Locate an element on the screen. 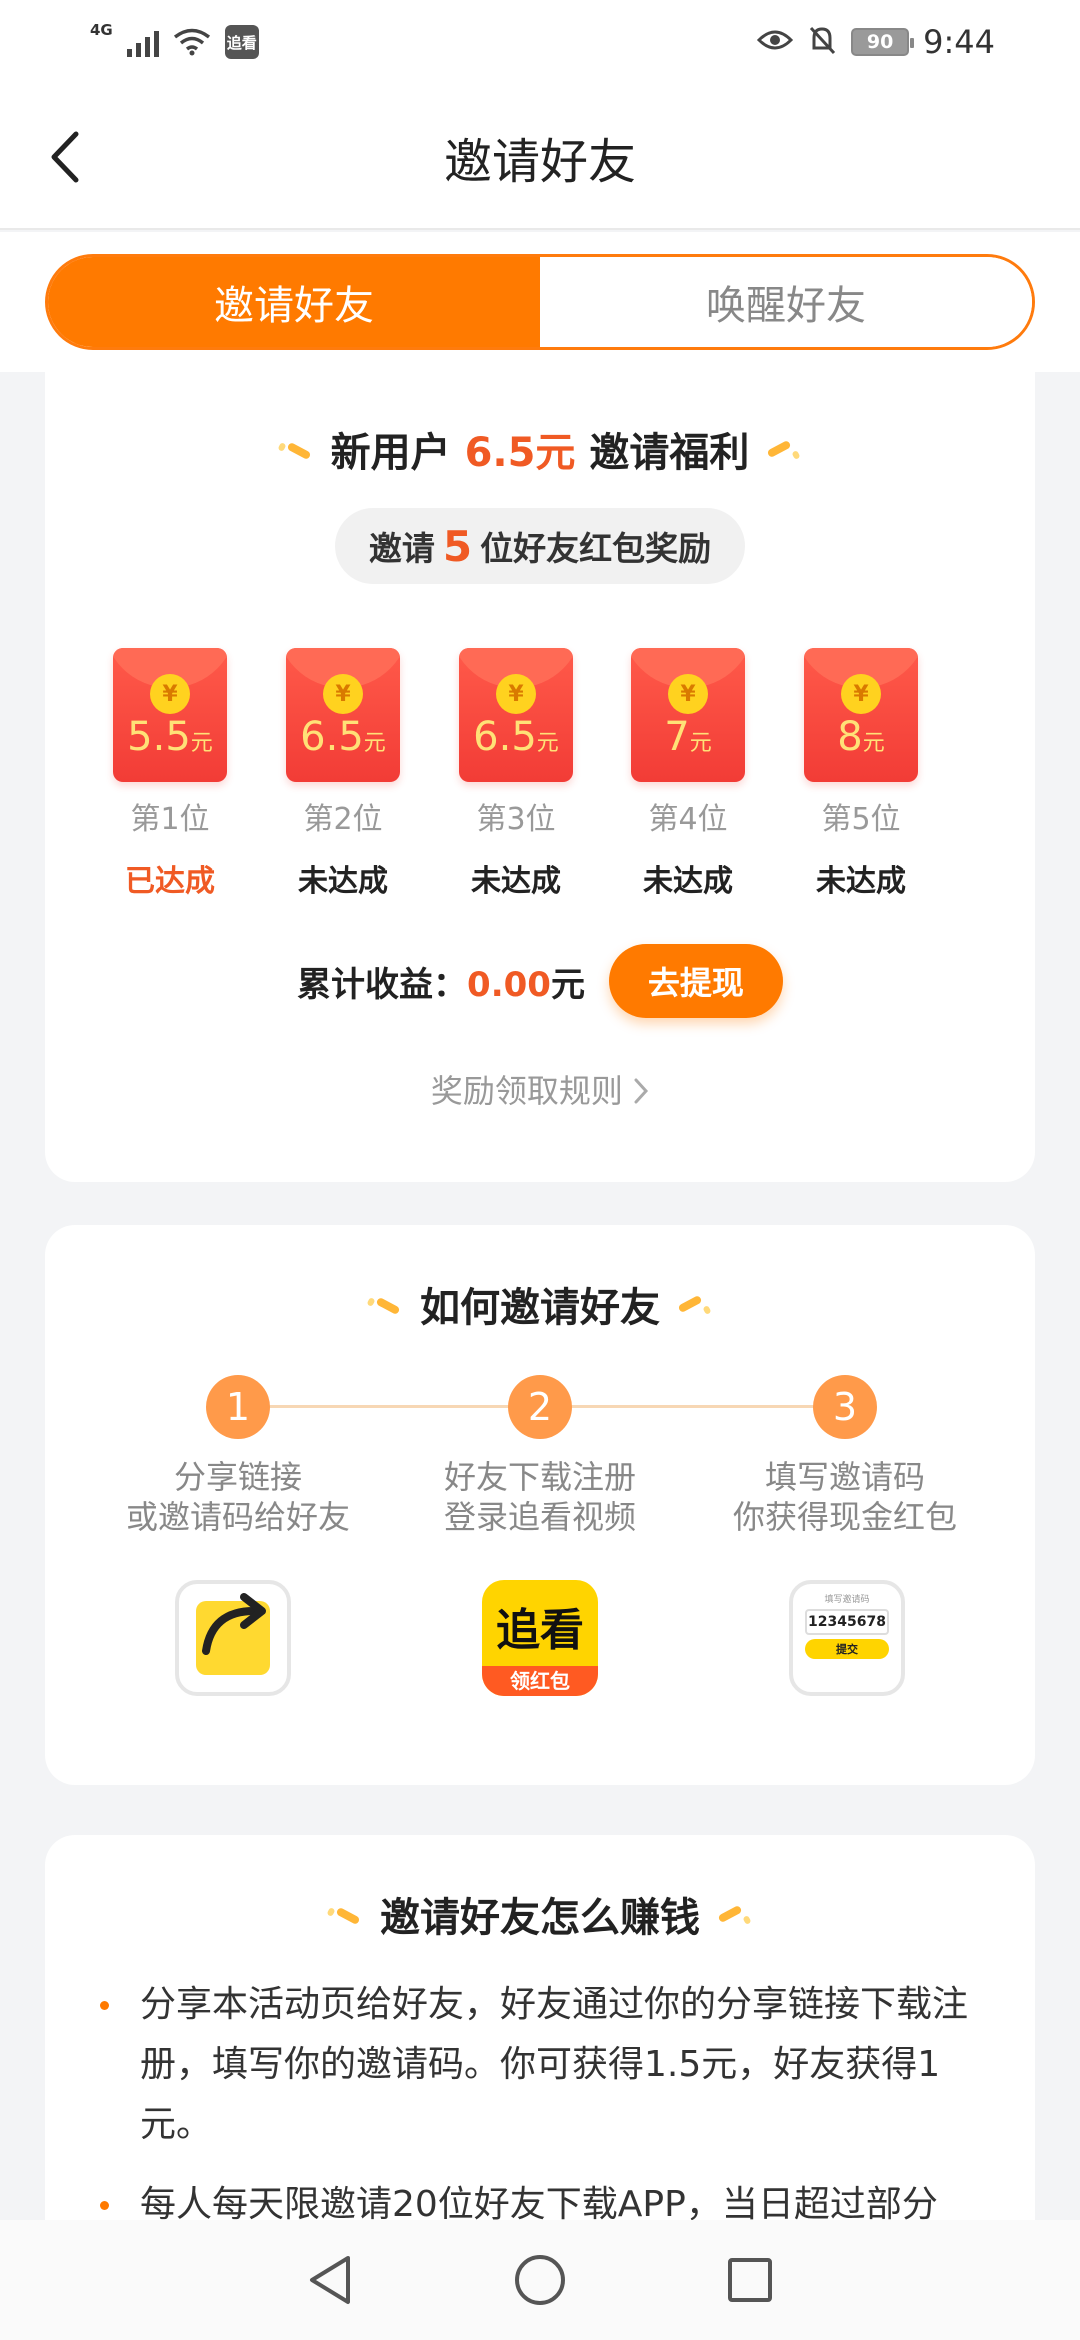 The width and height of the screenshot is (1080, 2340). system-back-button is located at coordinates (330, 2280).